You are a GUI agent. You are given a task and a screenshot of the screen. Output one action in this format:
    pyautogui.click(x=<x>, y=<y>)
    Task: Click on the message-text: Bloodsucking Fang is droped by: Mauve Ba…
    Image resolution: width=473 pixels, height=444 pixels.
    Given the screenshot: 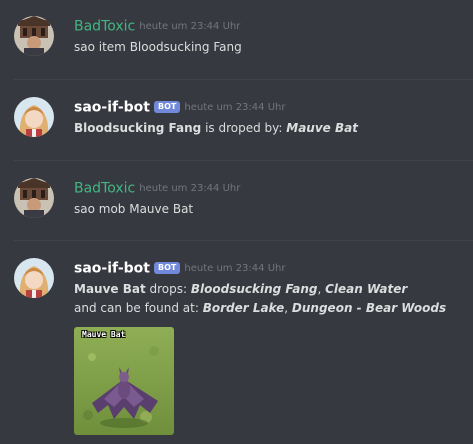 What is the action you would take?
    pyautogui.click(x=216, y=128)
    